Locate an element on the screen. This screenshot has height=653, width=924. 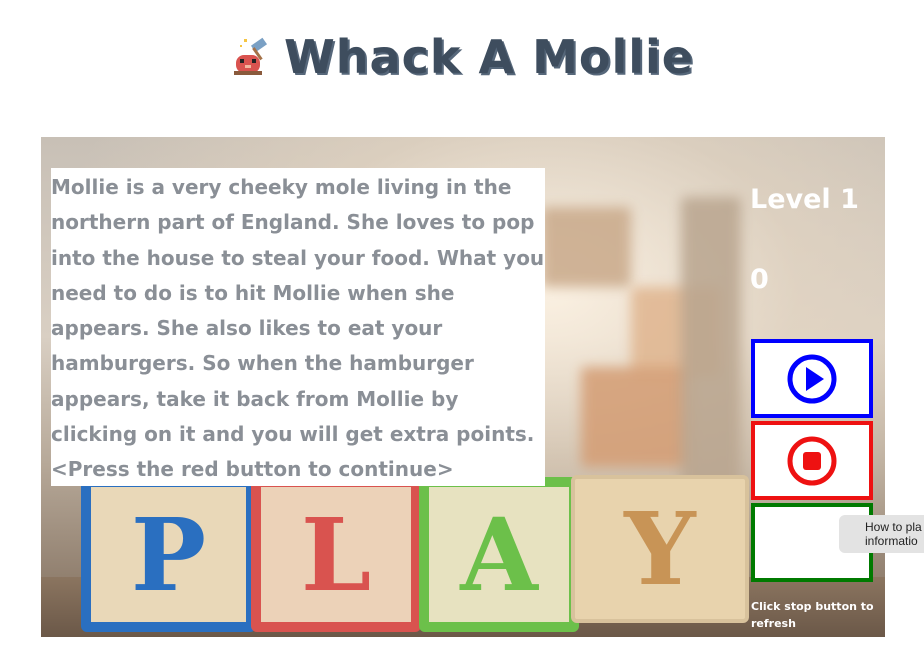
score-counter: 0 is located at coordinates (759, 279).